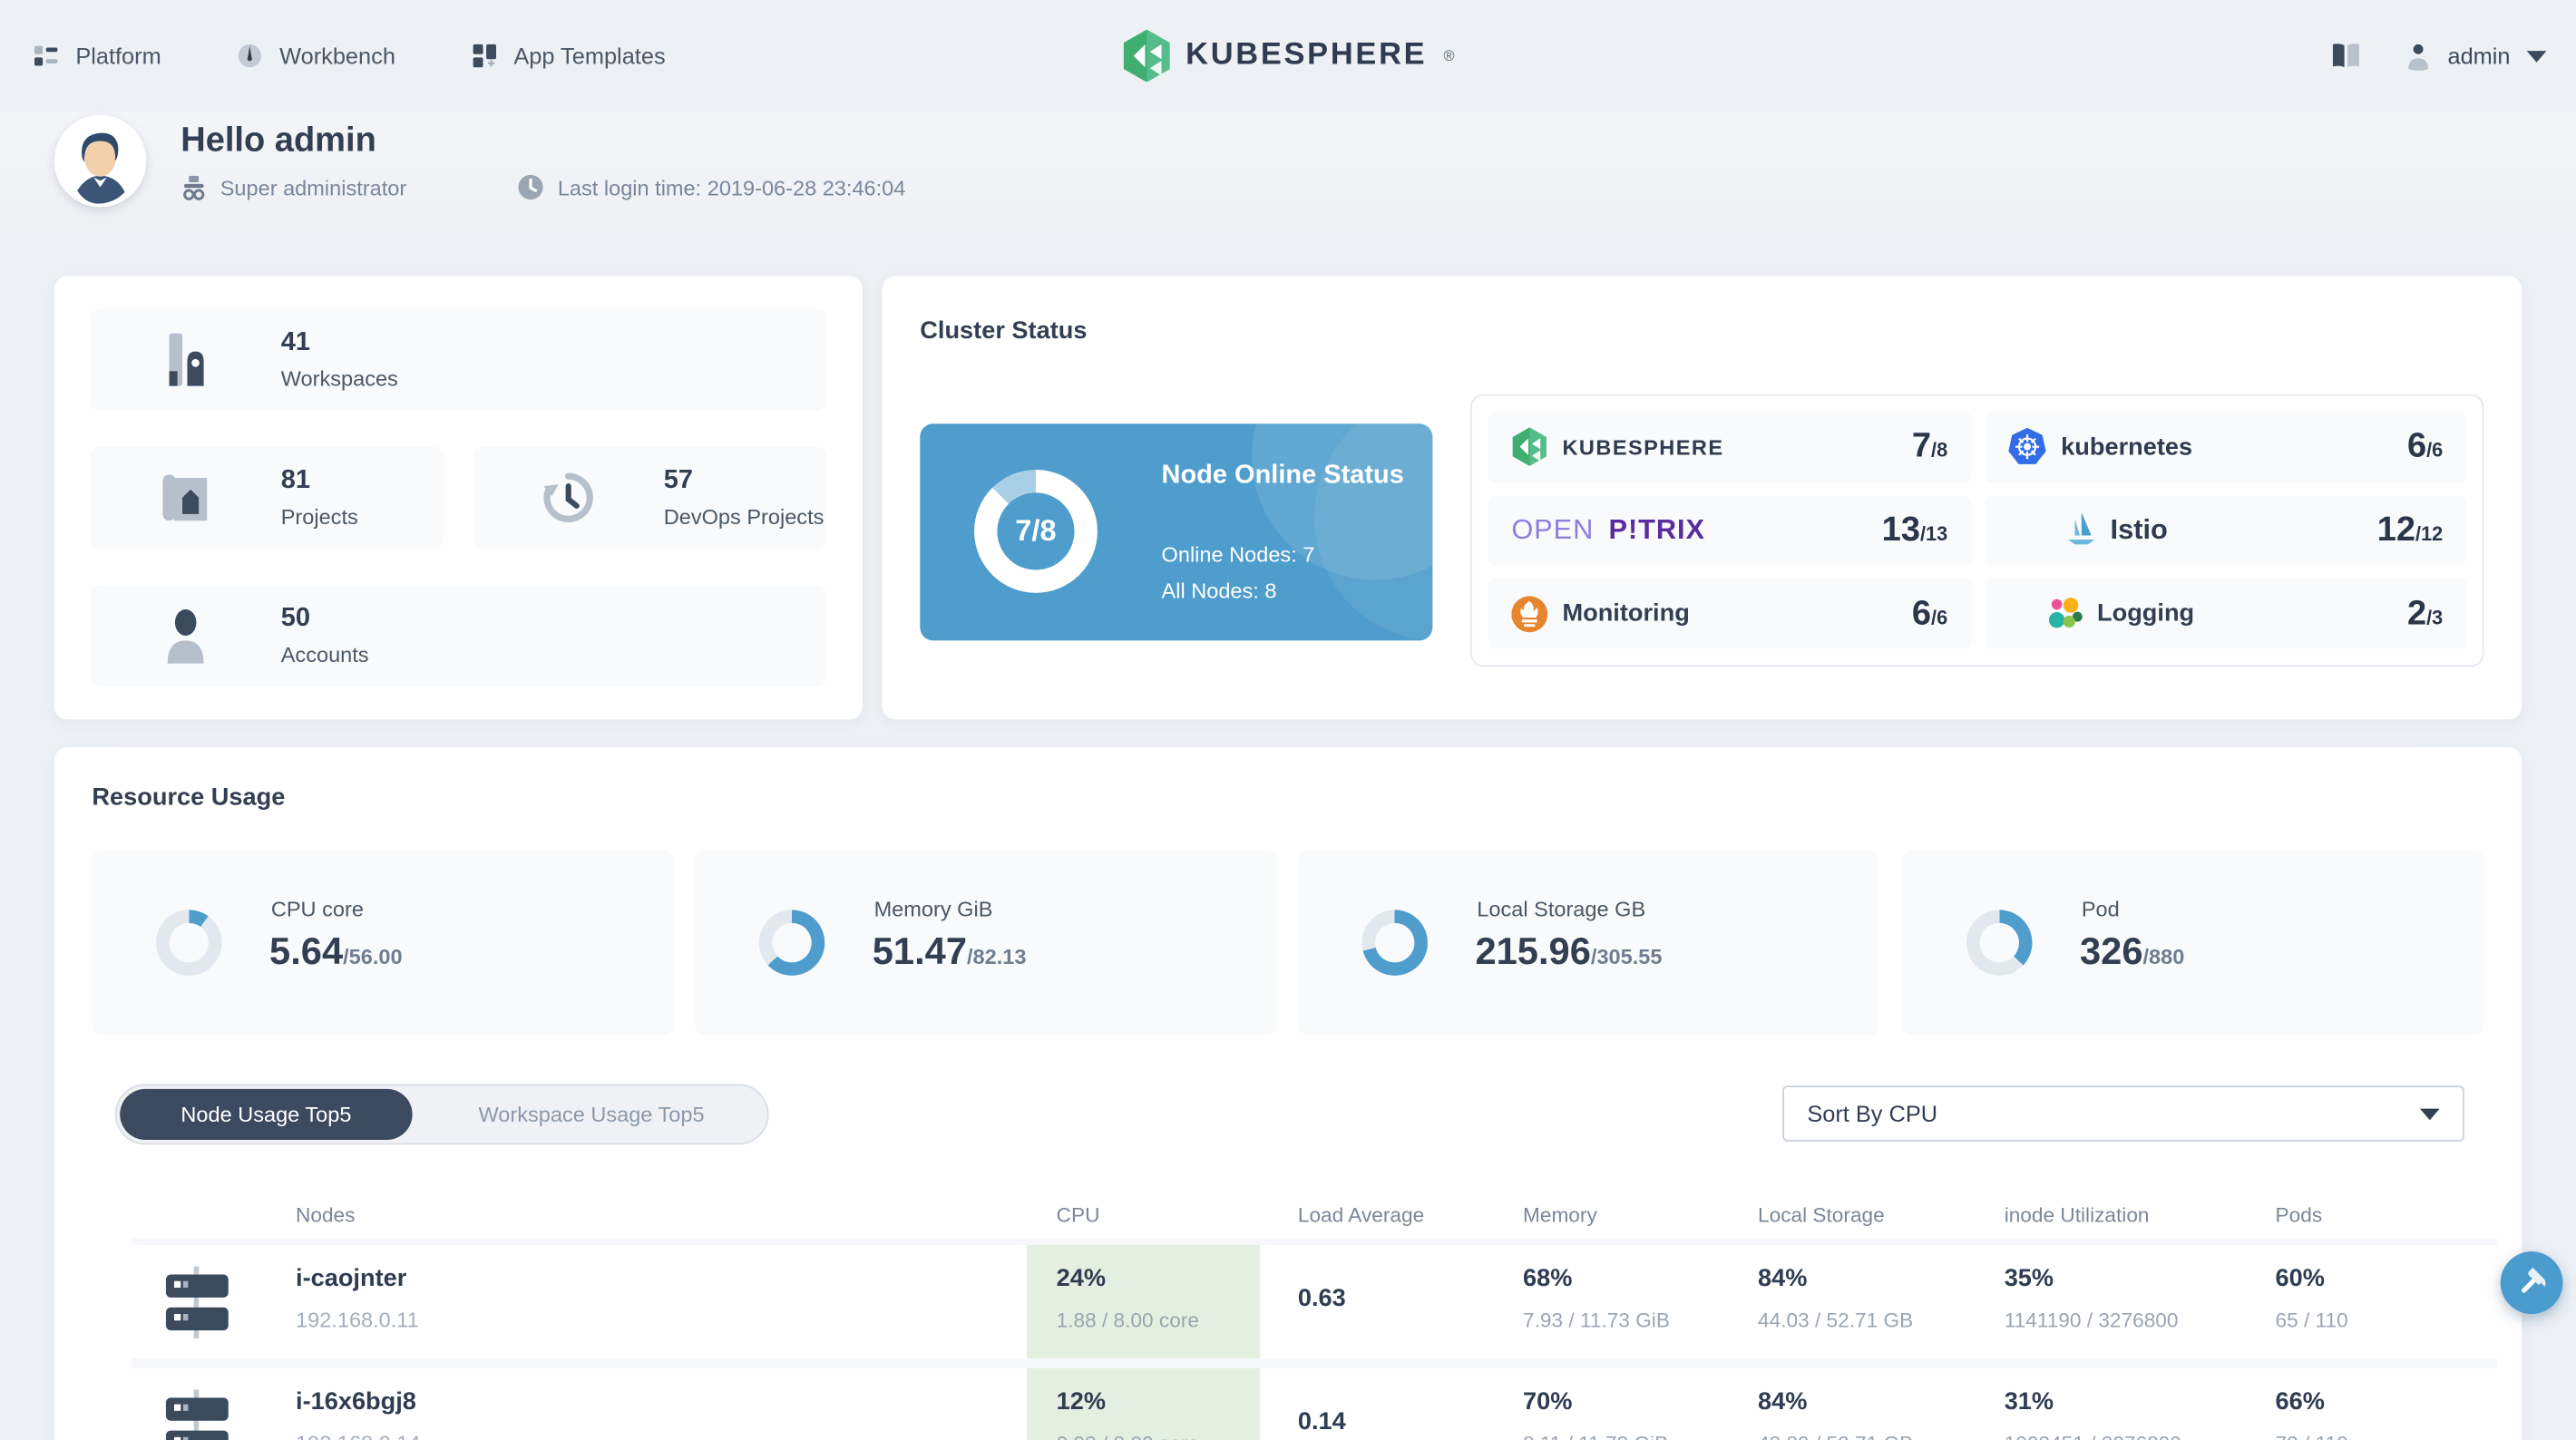  I want to click on nav-right-group: admin, so click(2438, 56).